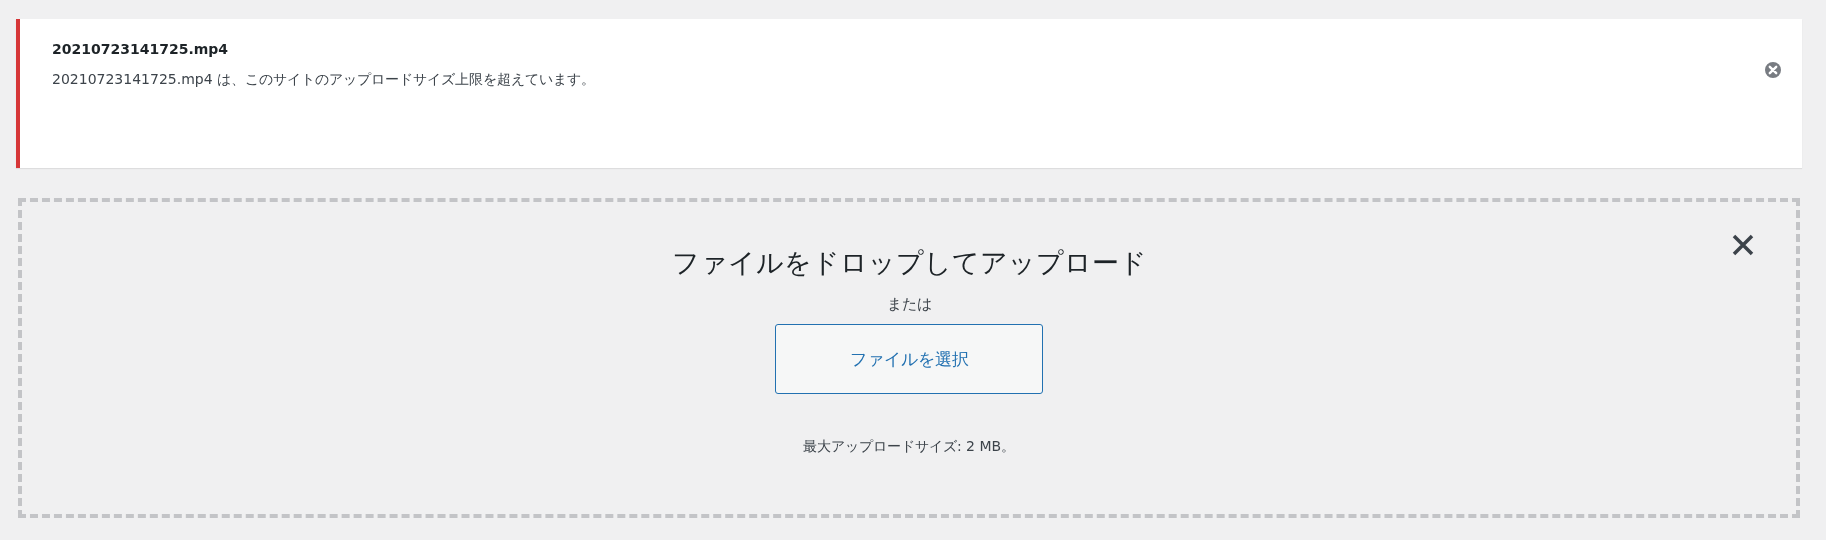 The height and width of the screenshot is (540, 1826). What do you see at coordinates (909, 447) in the screenshot?
I see `max-upload-size: 最大アップロードサイズ: 2 MB。` at bounding box center [909, 447].